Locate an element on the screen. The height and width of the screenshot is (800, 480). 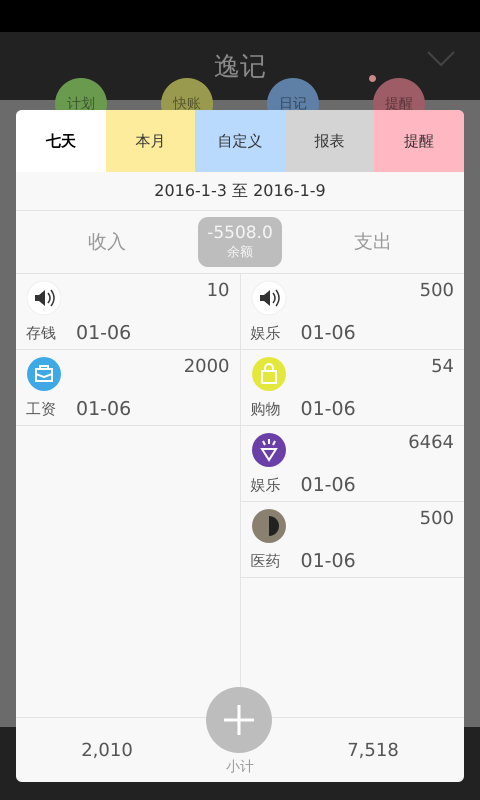
date-range: 2016-1-3 至 2016-1-9 is located at coordinates (240, 191).